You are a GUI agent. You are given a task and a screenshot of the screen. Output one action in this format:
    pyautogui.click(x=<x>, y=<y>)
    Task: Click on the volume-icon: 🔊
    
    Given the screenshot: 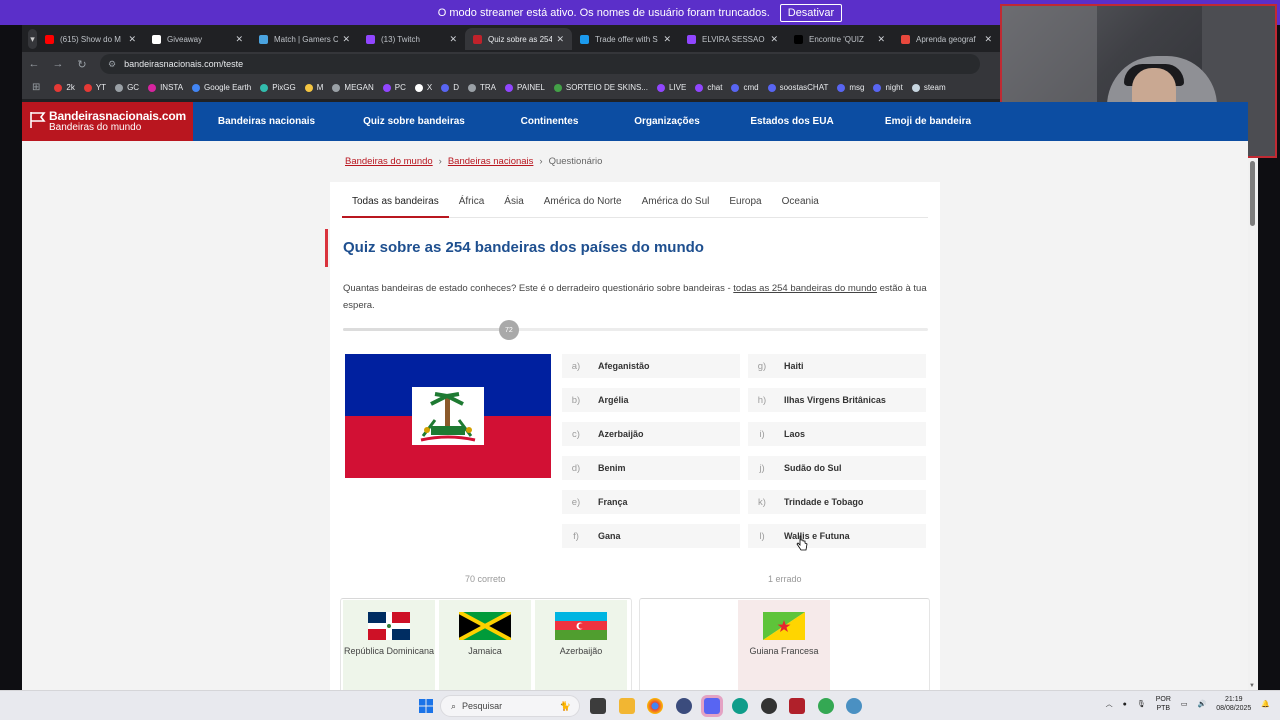 What is the action you would take?
    pyautogui.click(x=1202, y=704)
    